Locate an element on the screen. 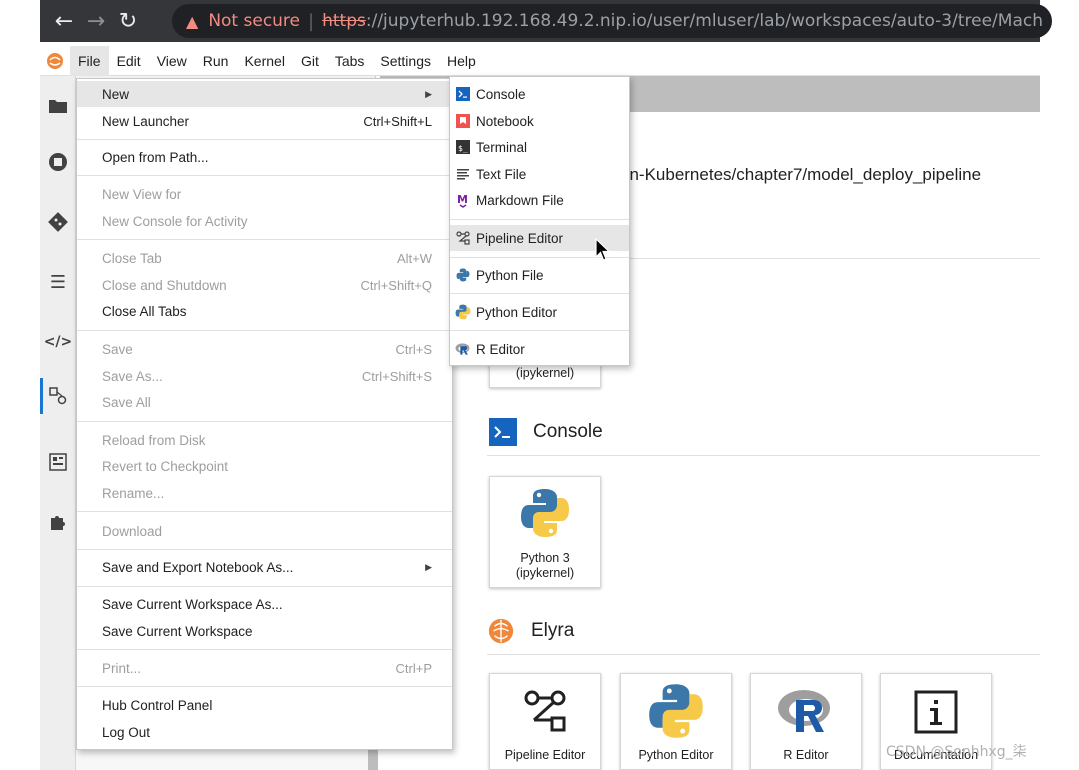 Image resolution: width=1079 pixels, height=770 pixels. menu-item-hub-control: Hub Control Panel is located at coordinates (264, 705).